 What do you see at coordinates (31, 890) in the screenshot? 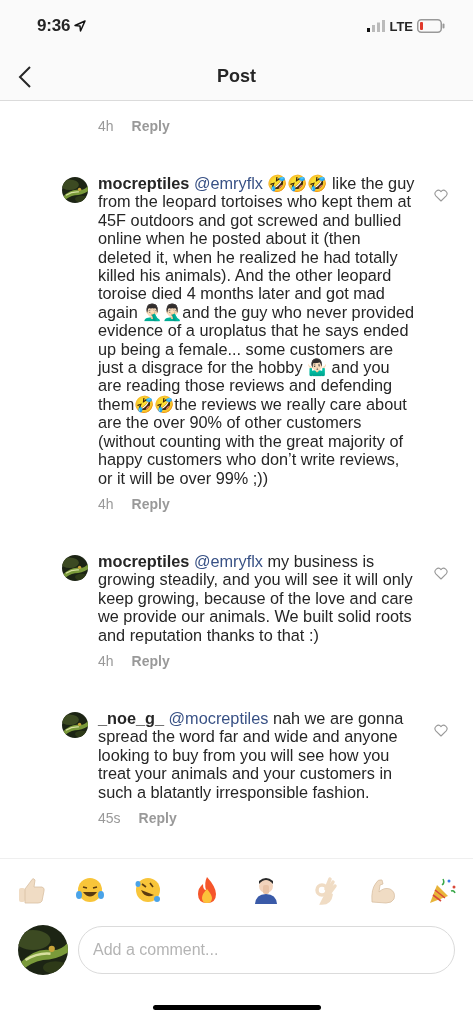
I see `thumbs-up-icon` at bounding box center [31, 890].